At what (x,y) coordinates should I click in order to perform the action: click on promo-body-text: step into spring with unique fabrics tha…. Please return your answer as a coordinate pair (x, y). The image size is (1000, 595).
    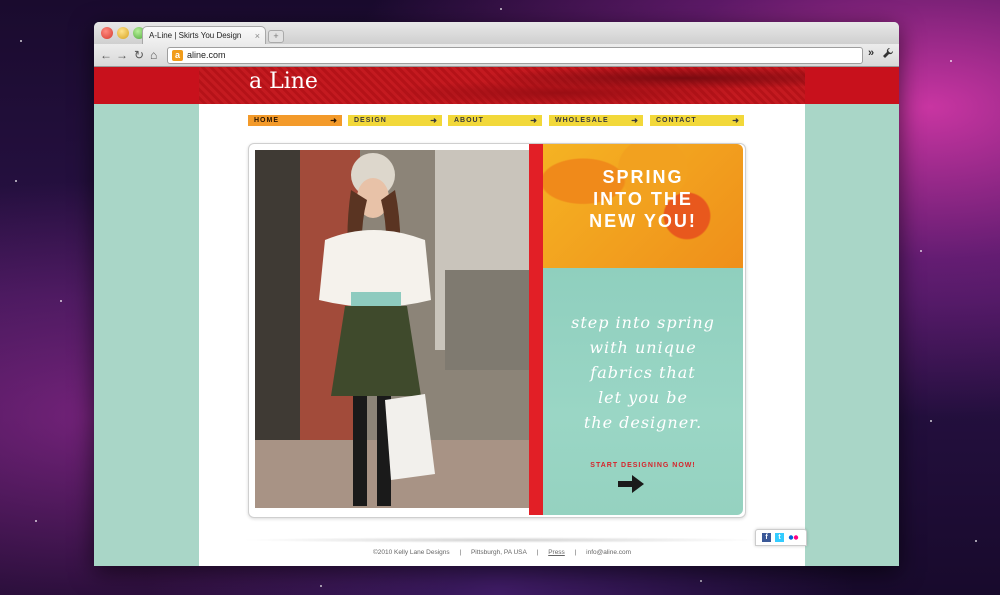
    Looking at the image, I should click on (643, 372).